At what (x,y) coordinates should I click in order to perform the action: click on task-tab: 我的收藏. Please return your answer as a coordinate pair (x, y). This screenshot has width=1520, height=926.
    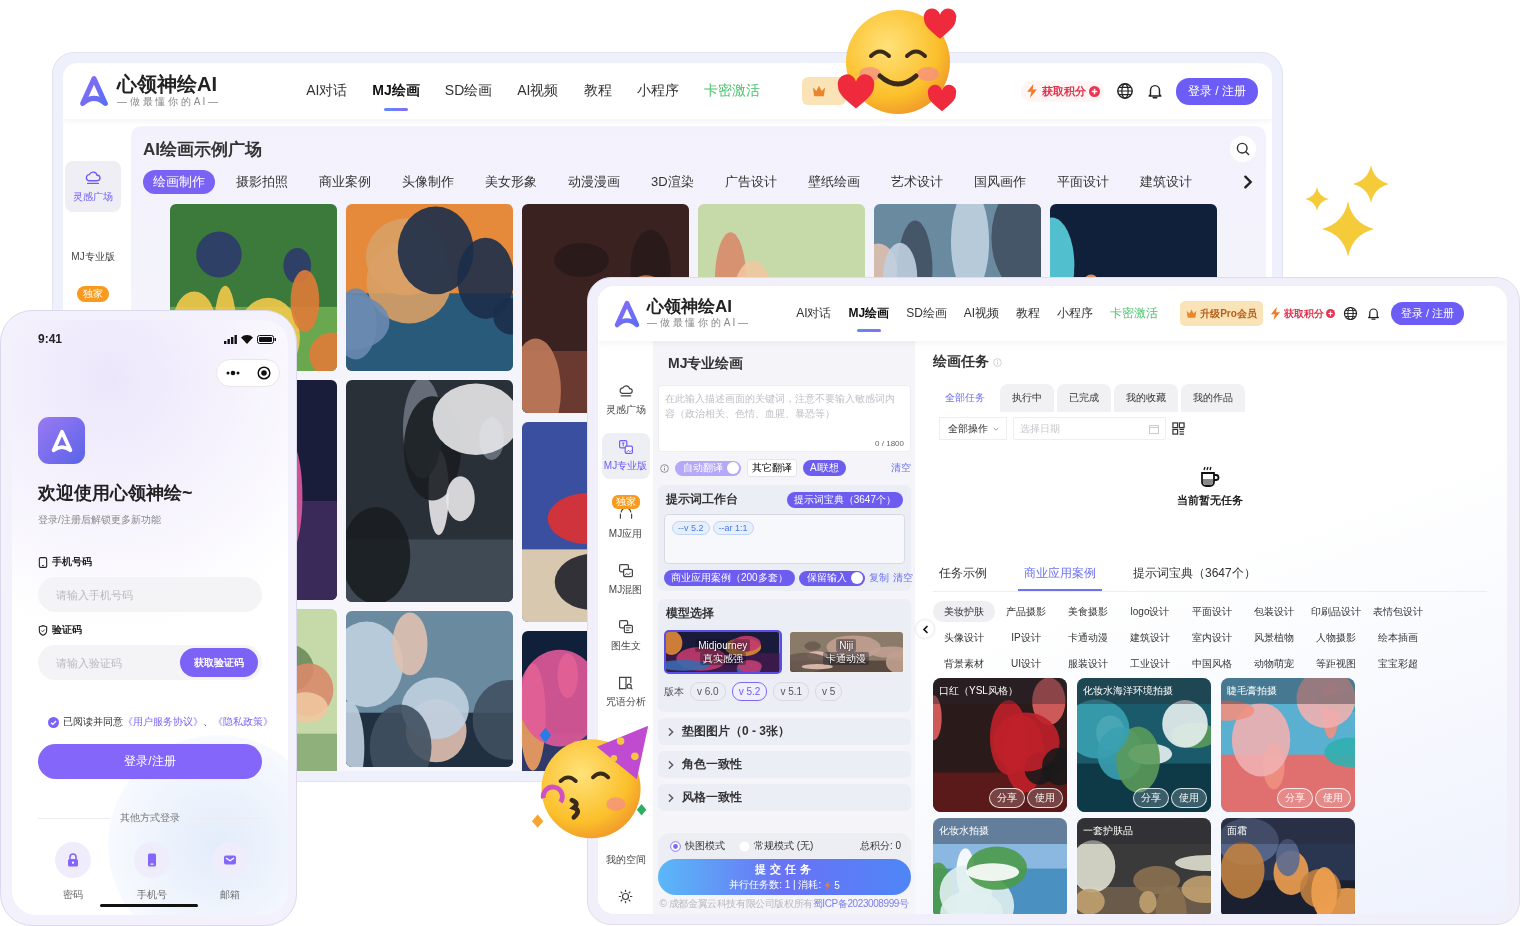
    Looking at the image, I should click on (1146, 398).